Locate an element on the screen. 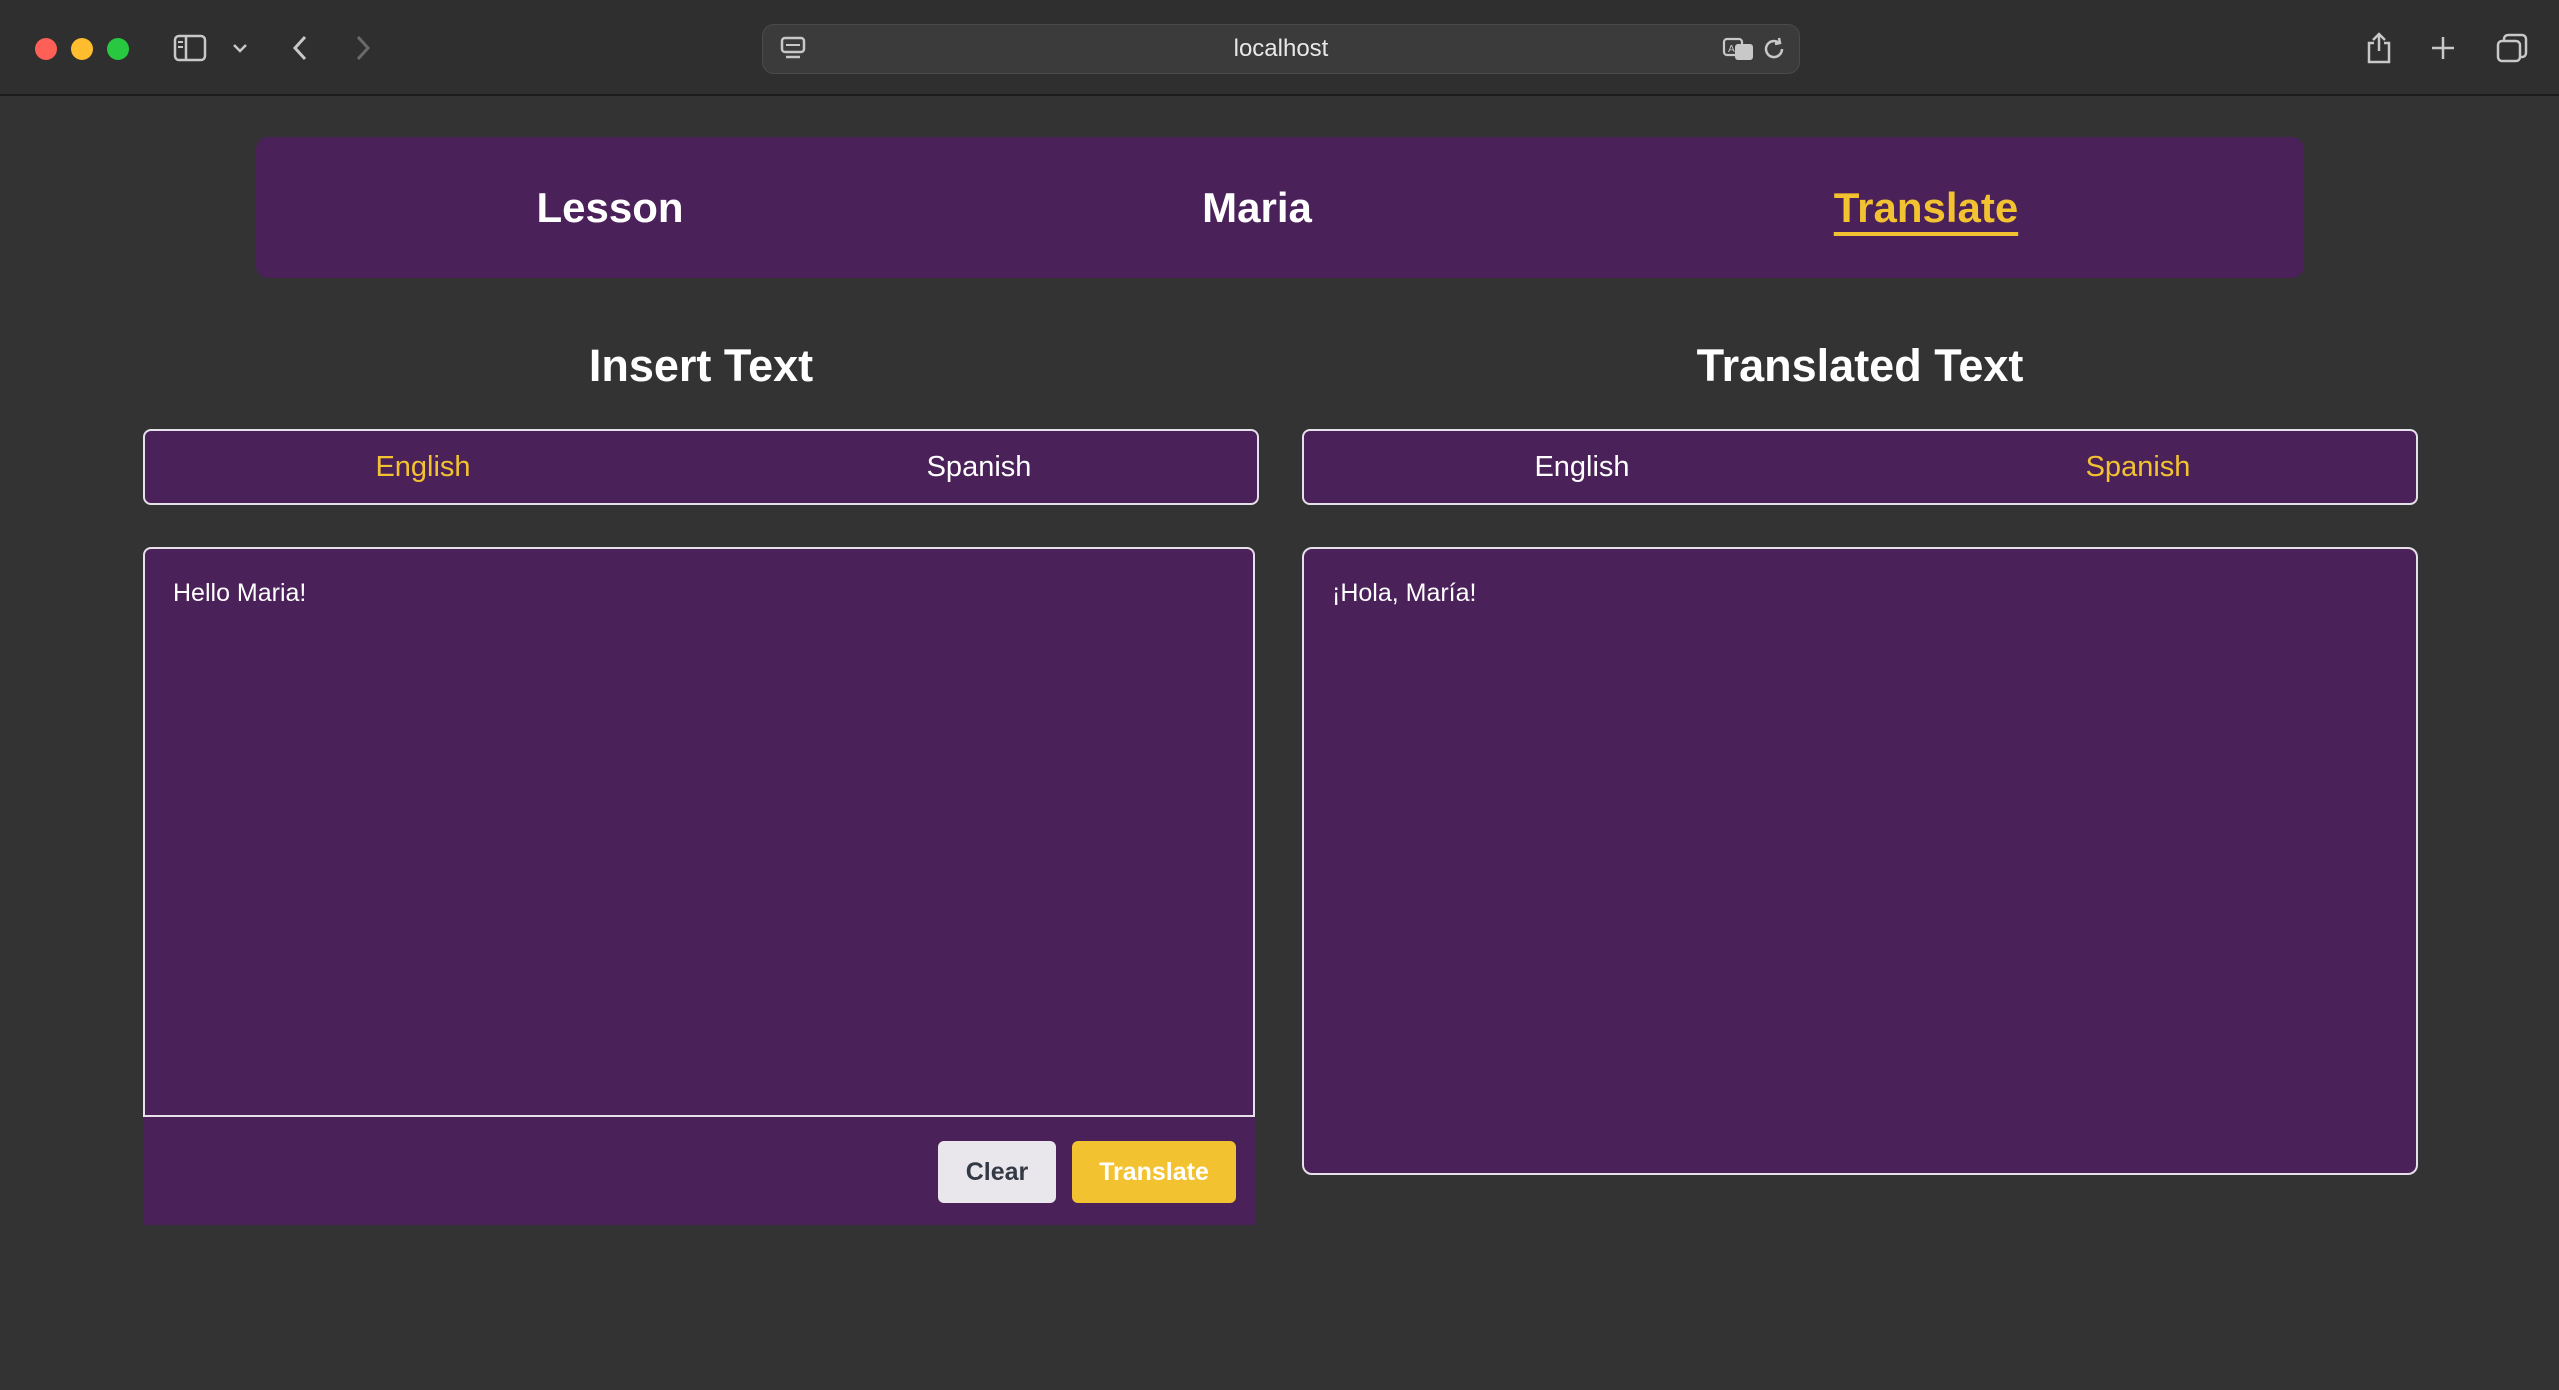  back-icon is located at coordinates (300, 48).